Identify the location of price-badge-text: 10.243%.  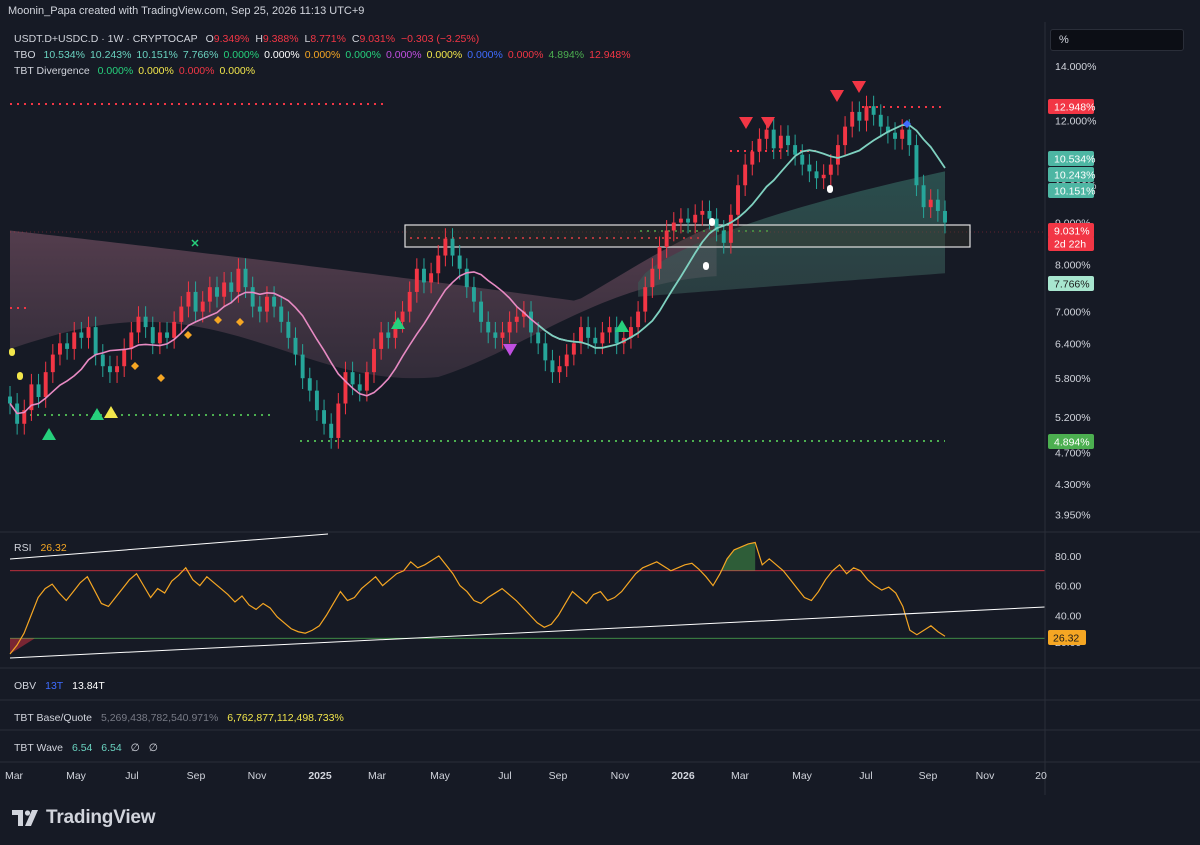
(1074, 176).